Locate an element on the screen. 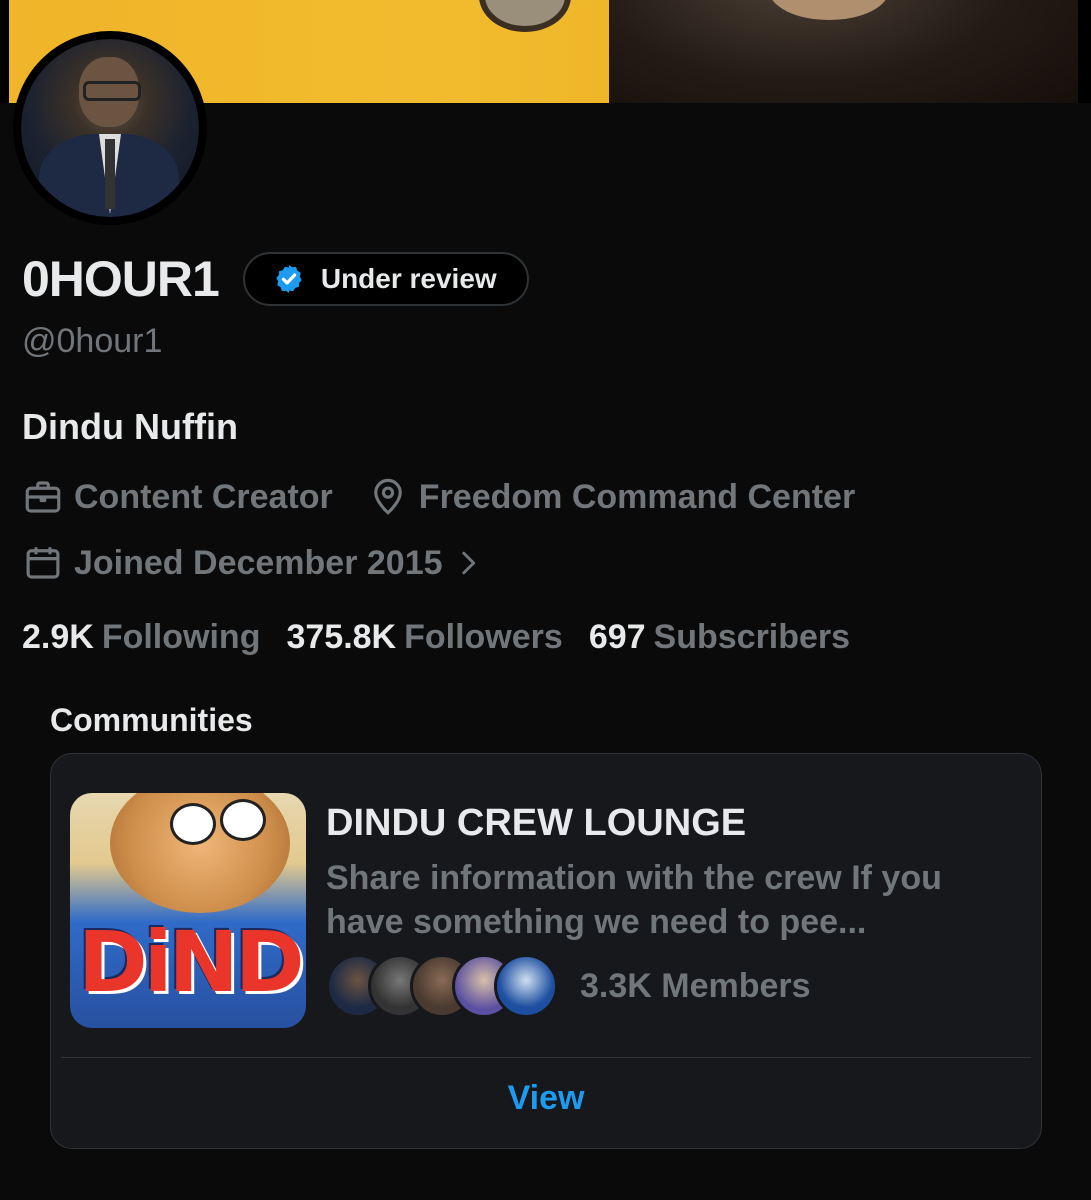 Image resolution: width=1091 pixels, height=1200 pixels. profession-text: Content Creator is located at coordinates (203, 496).